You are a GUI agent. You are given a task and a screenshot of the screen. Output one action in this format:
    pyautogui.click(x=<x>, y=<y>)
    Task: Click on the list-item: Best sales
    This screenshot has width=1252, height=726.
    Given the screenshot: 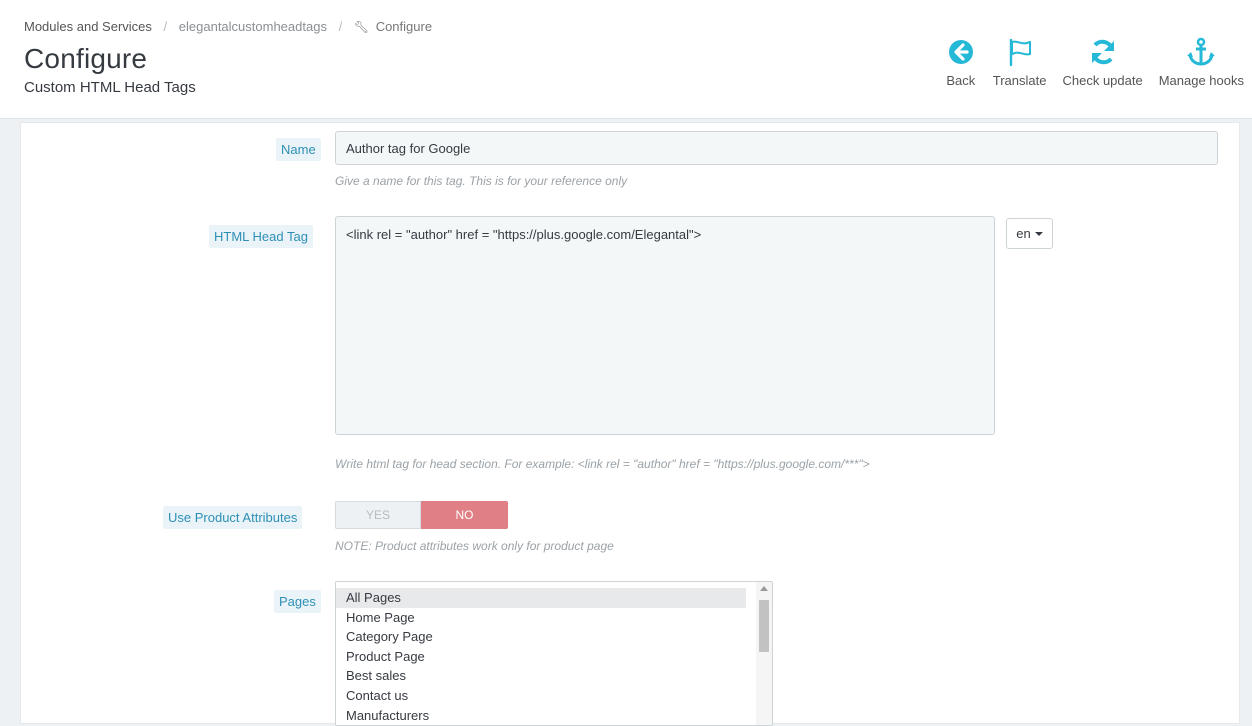 What is the action you would take?
    pyautogui.click(x=541, y=676)
    